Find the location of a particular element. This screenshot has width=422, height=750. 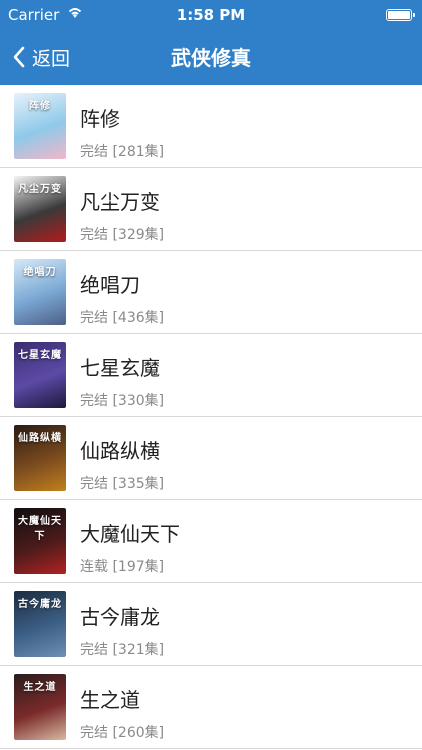

book-status: 完结 [260集] is located at coordinates (122, 733).